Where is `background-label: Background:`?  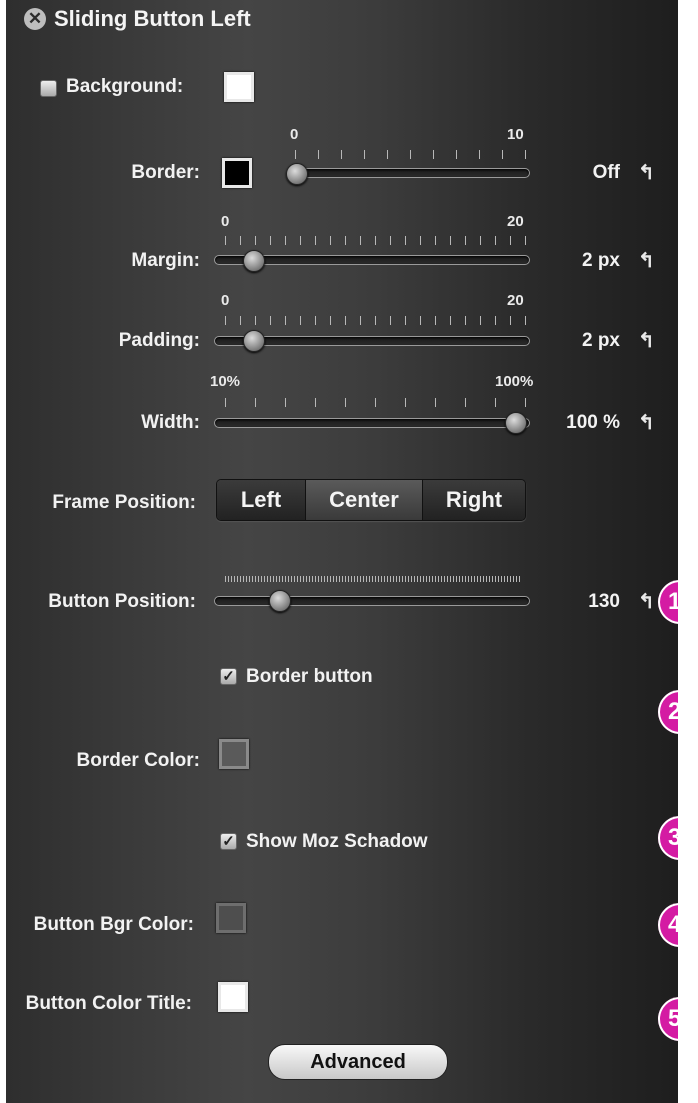
background-label: Background: is located at coordinates (125, 86).